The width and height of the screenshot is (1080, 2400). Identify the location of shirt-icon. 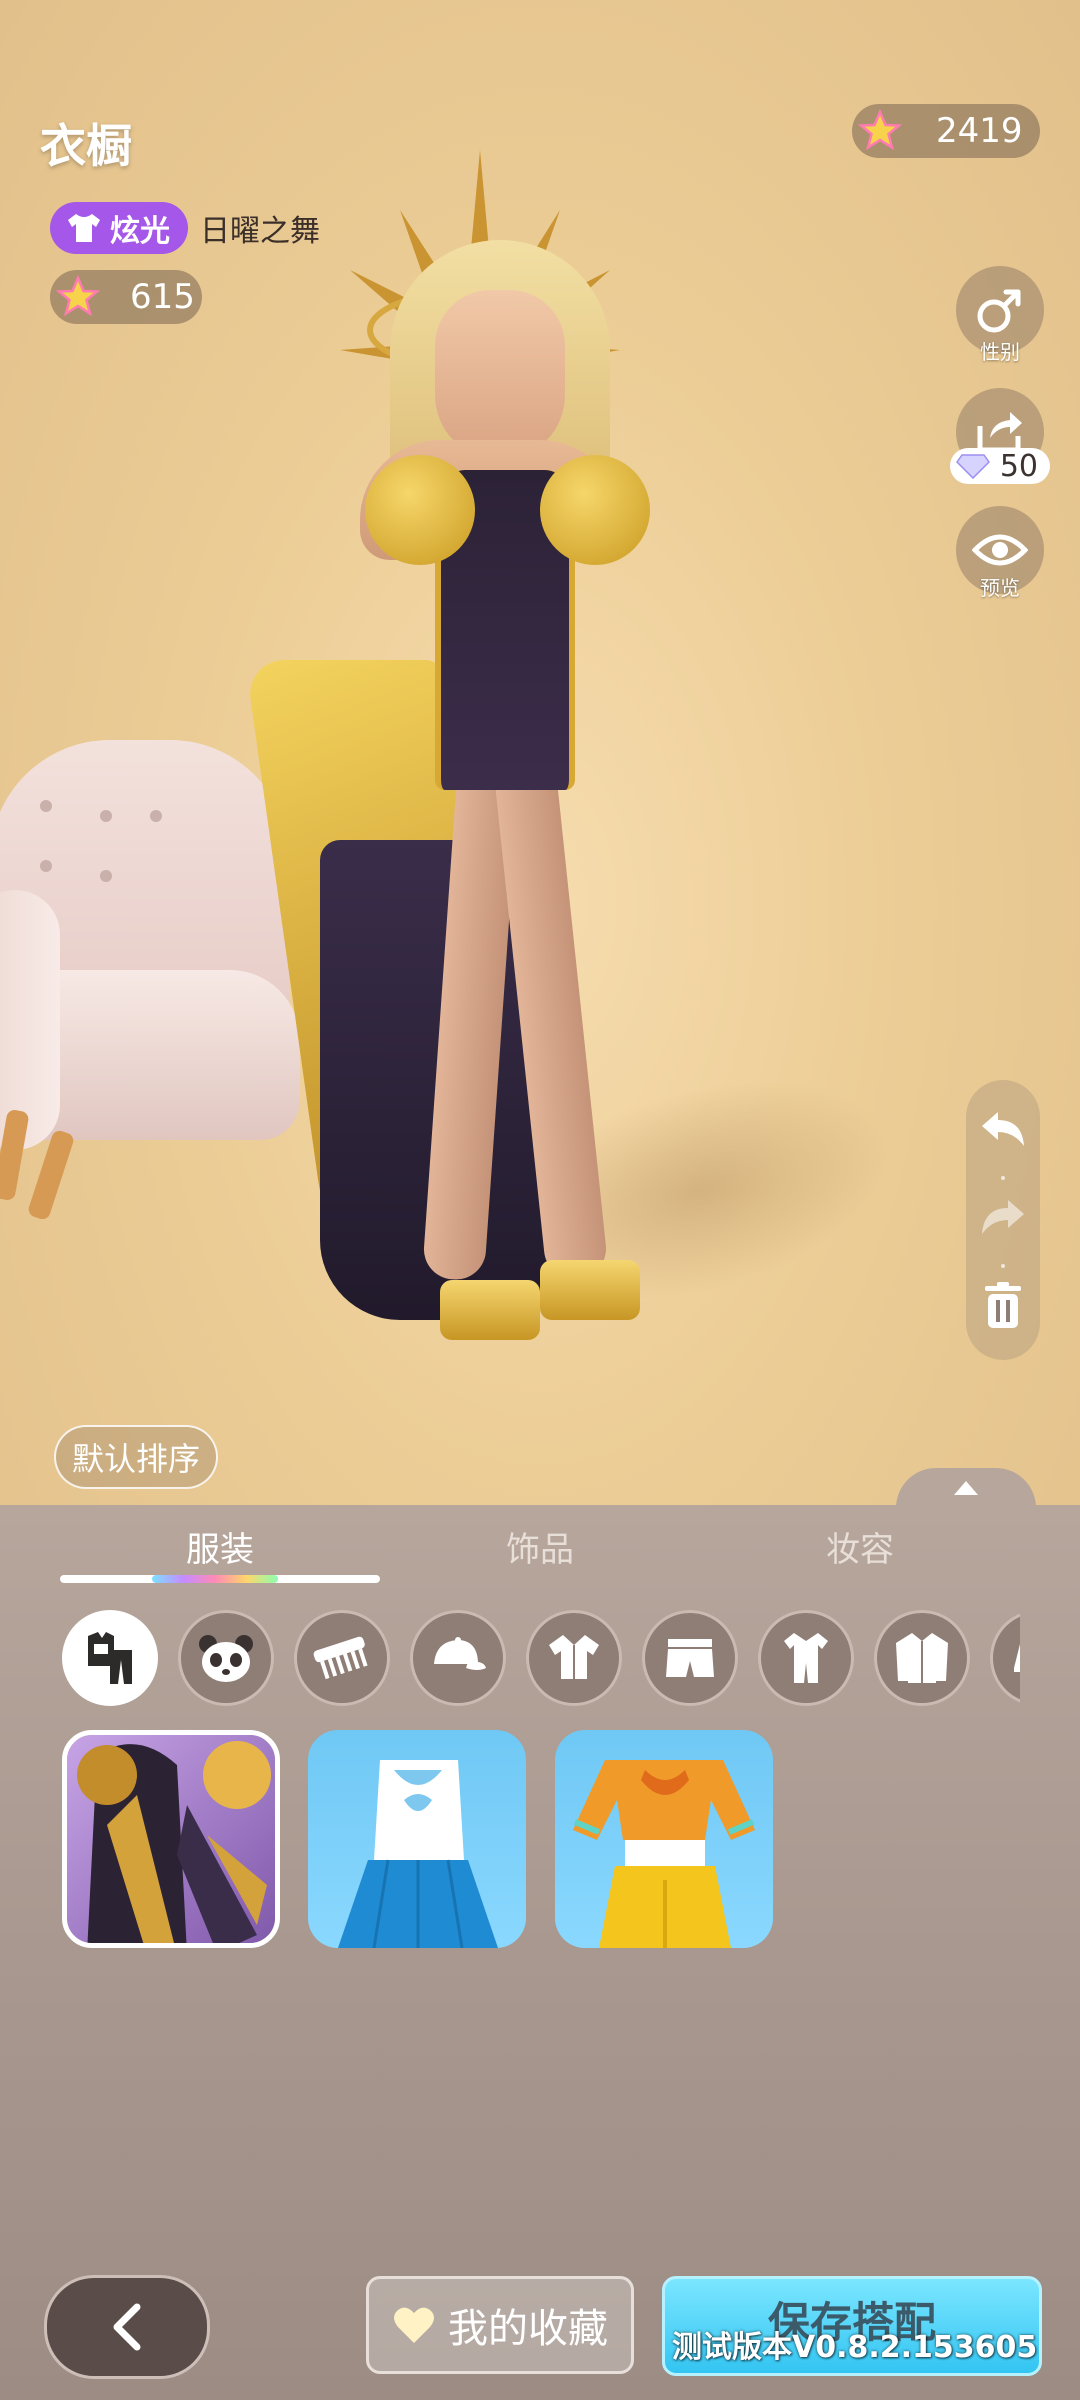
(574, 1657).